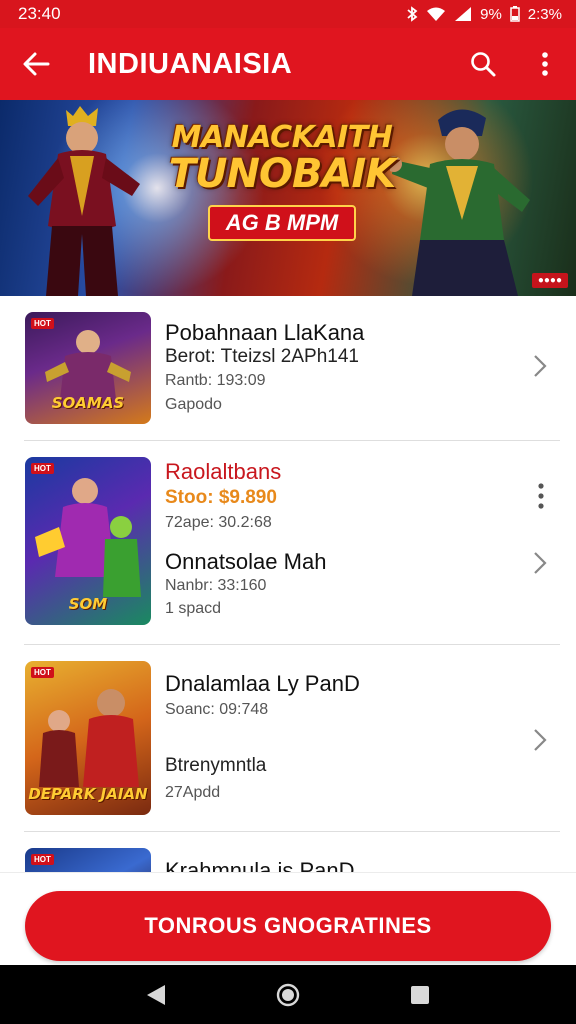  I want to click on battery-percent: 9%, so click(491, 14).